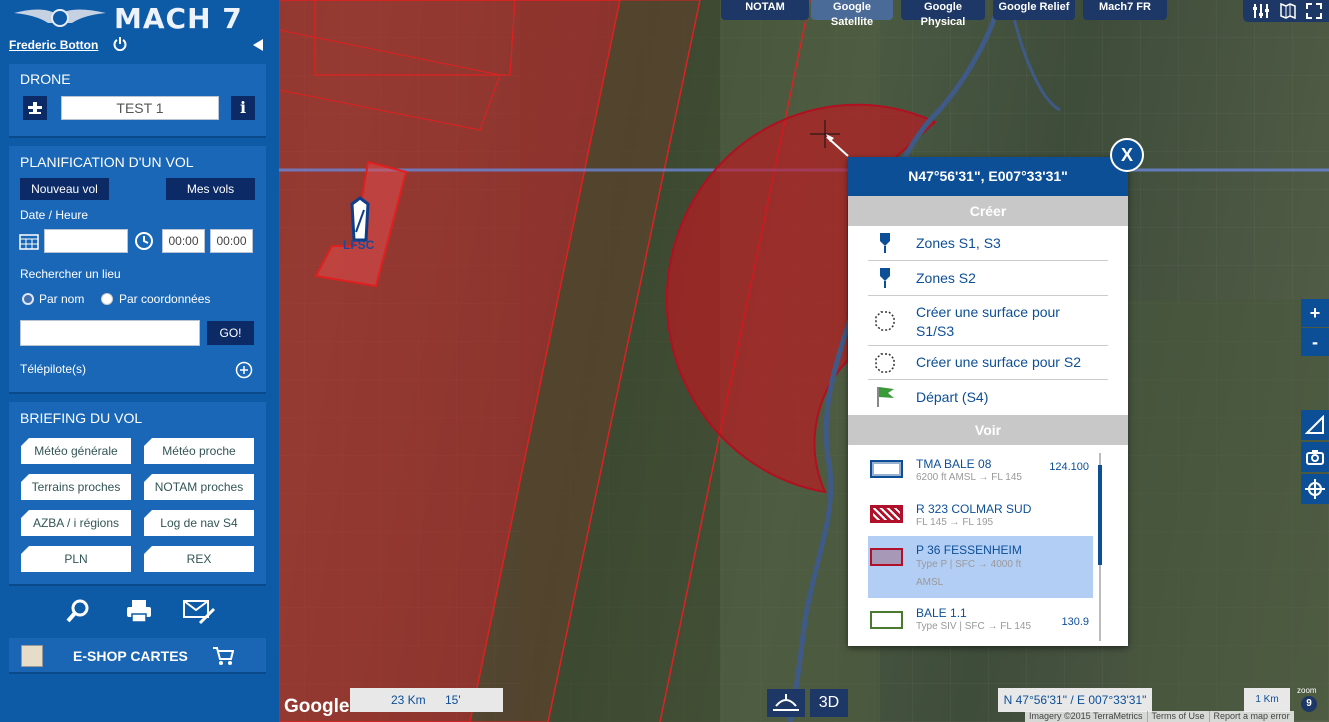 This screenshot has width=1329, height=722. Describe the element at coordinates (76, 523) in the screenshot. I see `azba-button: AZBA / i régions` at that location.